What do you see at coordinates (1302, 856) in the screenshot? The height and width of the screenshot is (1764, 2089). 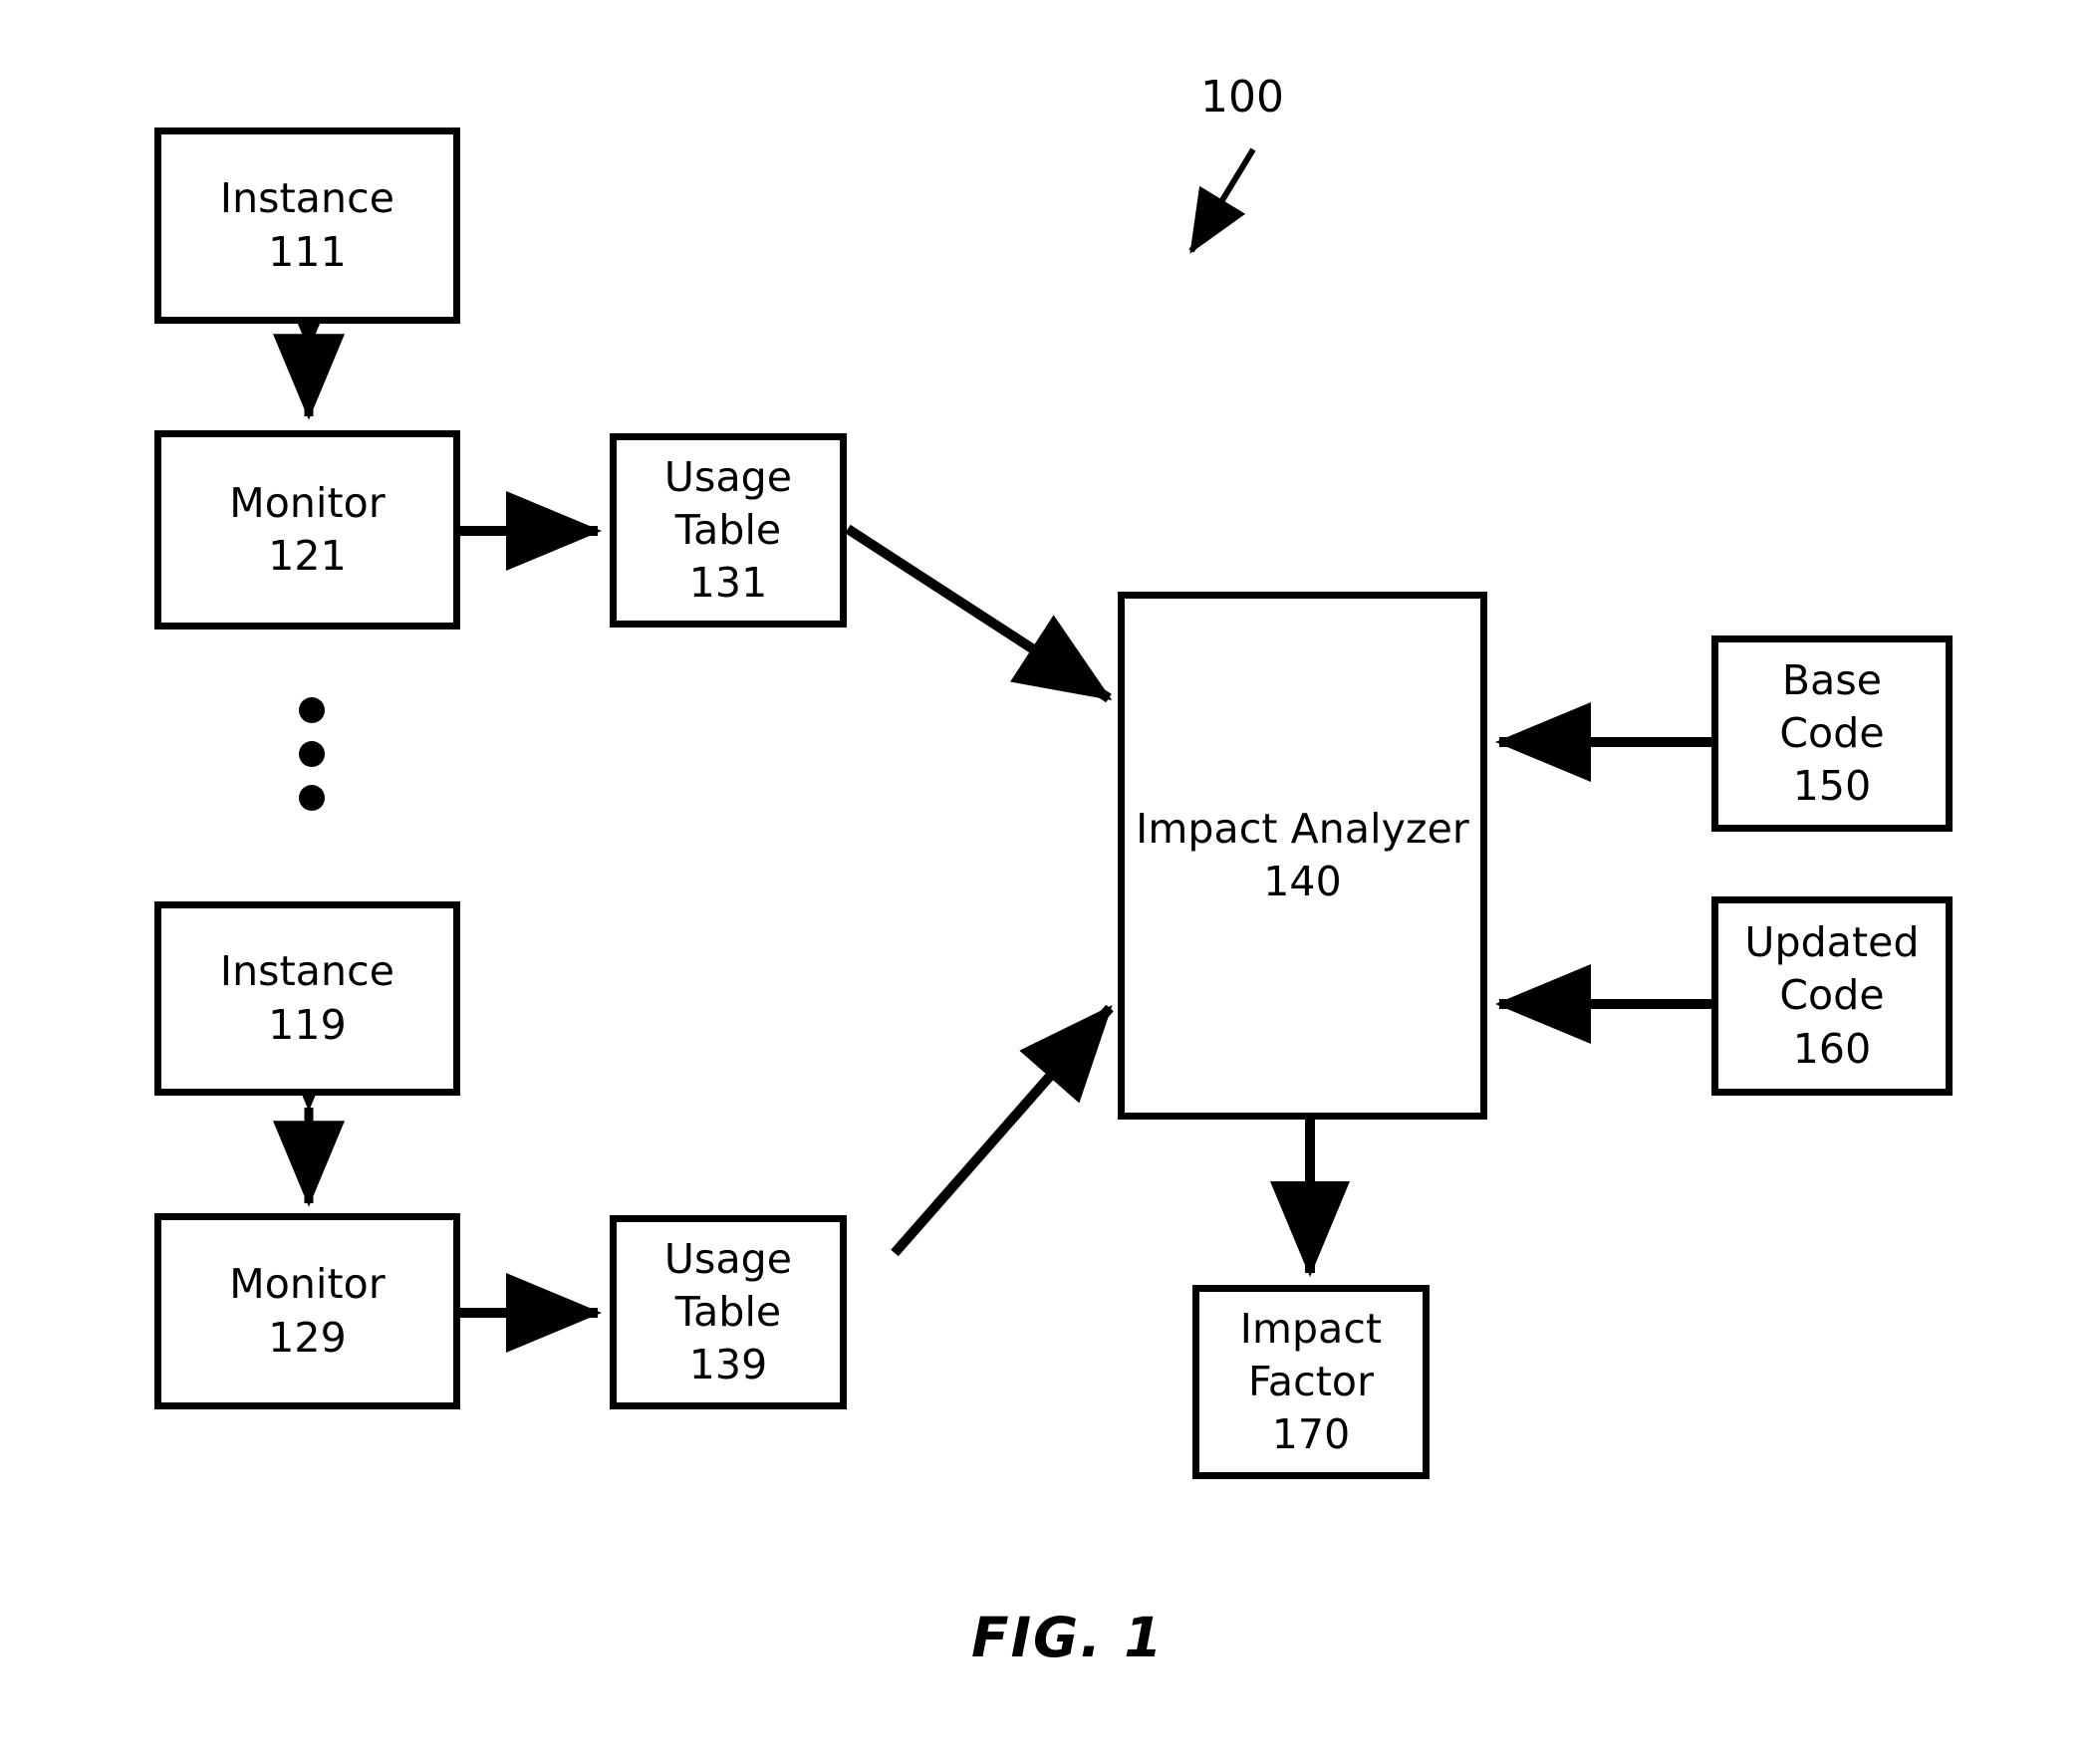 I see `node-impact-analyzer-140: Impact Analyzer 140` at bounding box center [1302, 856].